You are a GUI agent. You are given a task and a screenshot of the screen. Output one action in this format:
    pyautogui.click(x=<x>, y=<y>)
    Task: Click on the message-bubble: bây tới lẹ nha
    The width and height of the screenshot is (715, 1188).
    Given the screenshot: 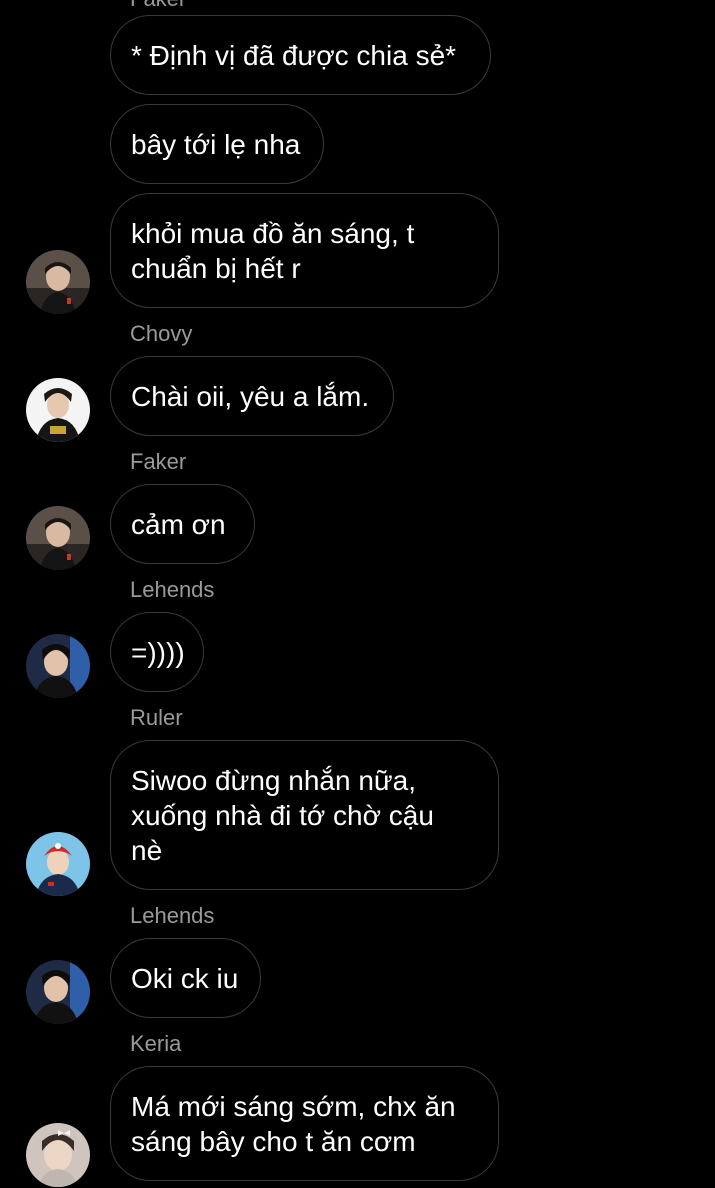 What is the action you would take?
    pyautogui.click(x=217, y=144)
    